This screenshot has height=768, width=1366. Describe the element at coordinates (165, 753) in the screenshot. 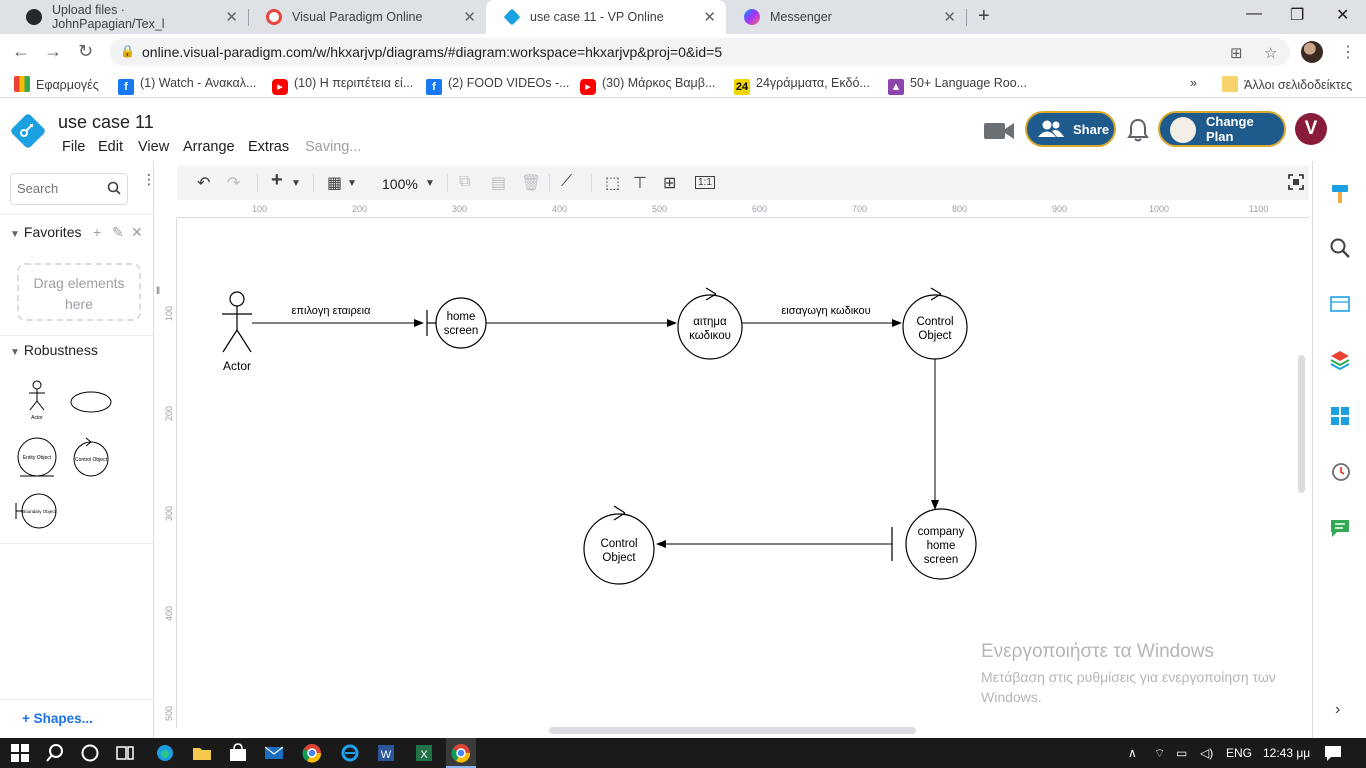

I see `edge-browser-icon` at that location.